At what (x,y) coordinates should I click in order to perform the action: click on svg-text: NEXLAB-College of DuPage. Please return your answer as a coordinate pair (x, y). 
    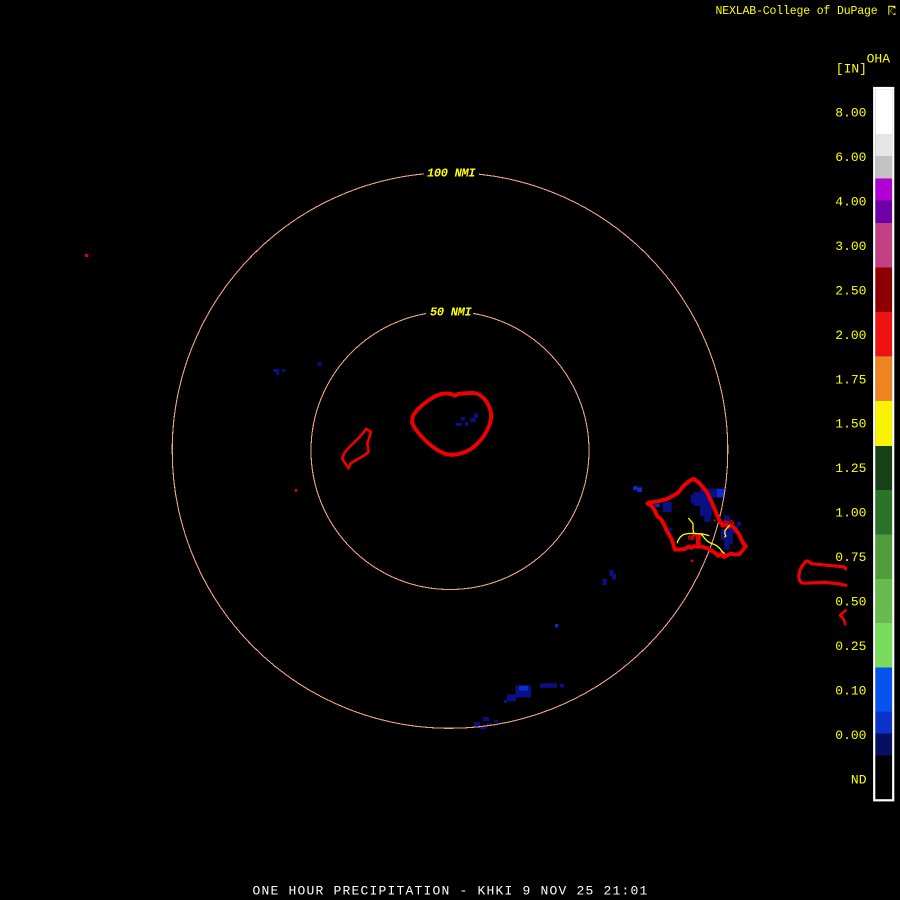
    Looking at the image, I should click on (797, 11).